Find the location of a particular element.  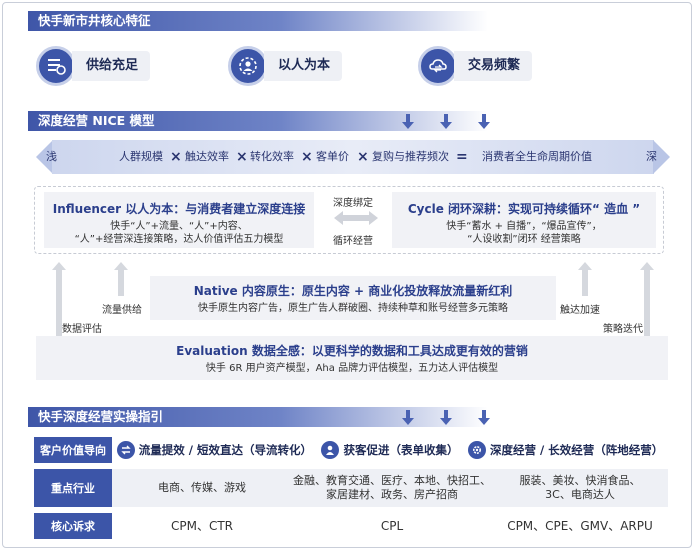

formula-term: 转化效率 is located at coordinates (272, 156).